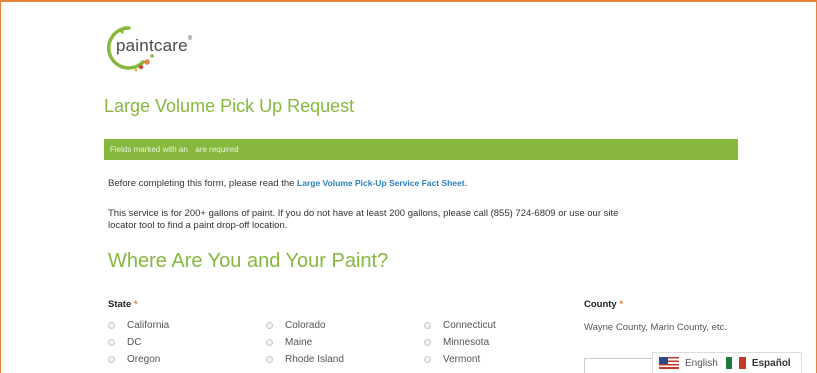 Image resolution: width=817 pixels, height=373 pixels. Describe the element at coordinates (619, 365) in the screenshot. I see `county-input` at that location.